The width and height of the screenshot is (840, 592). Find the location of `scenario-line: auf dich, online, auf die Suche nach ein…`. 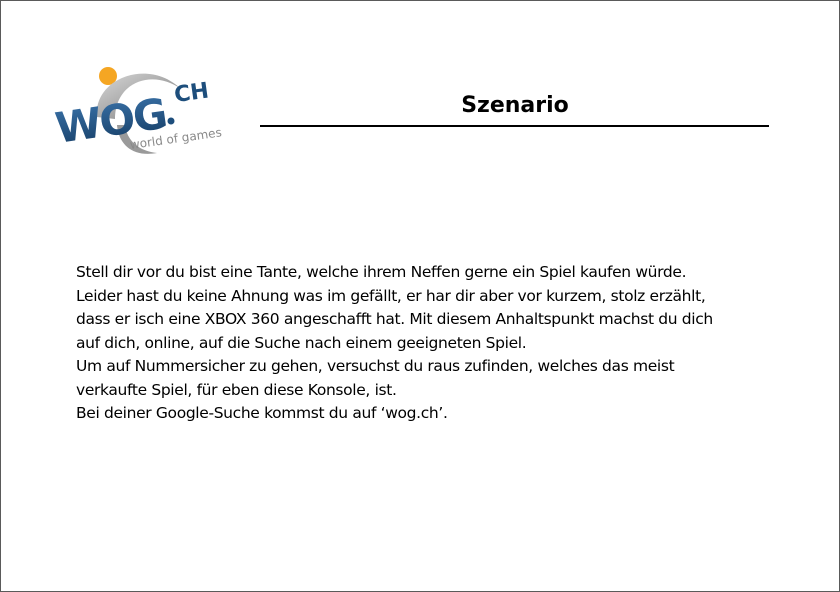

scenario-line: auf dich, online, auf die Suche nach ein… is located at coordinates (301, 342).